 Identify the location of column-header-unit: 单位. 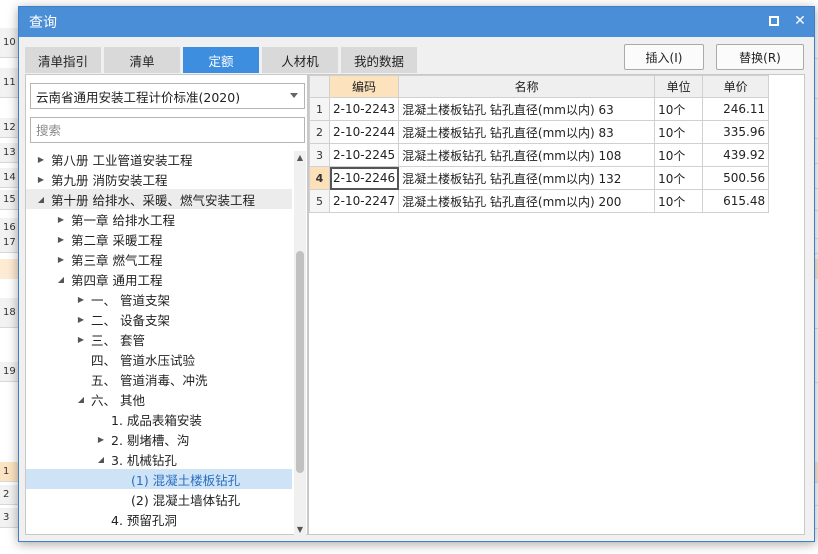
(679, 86).